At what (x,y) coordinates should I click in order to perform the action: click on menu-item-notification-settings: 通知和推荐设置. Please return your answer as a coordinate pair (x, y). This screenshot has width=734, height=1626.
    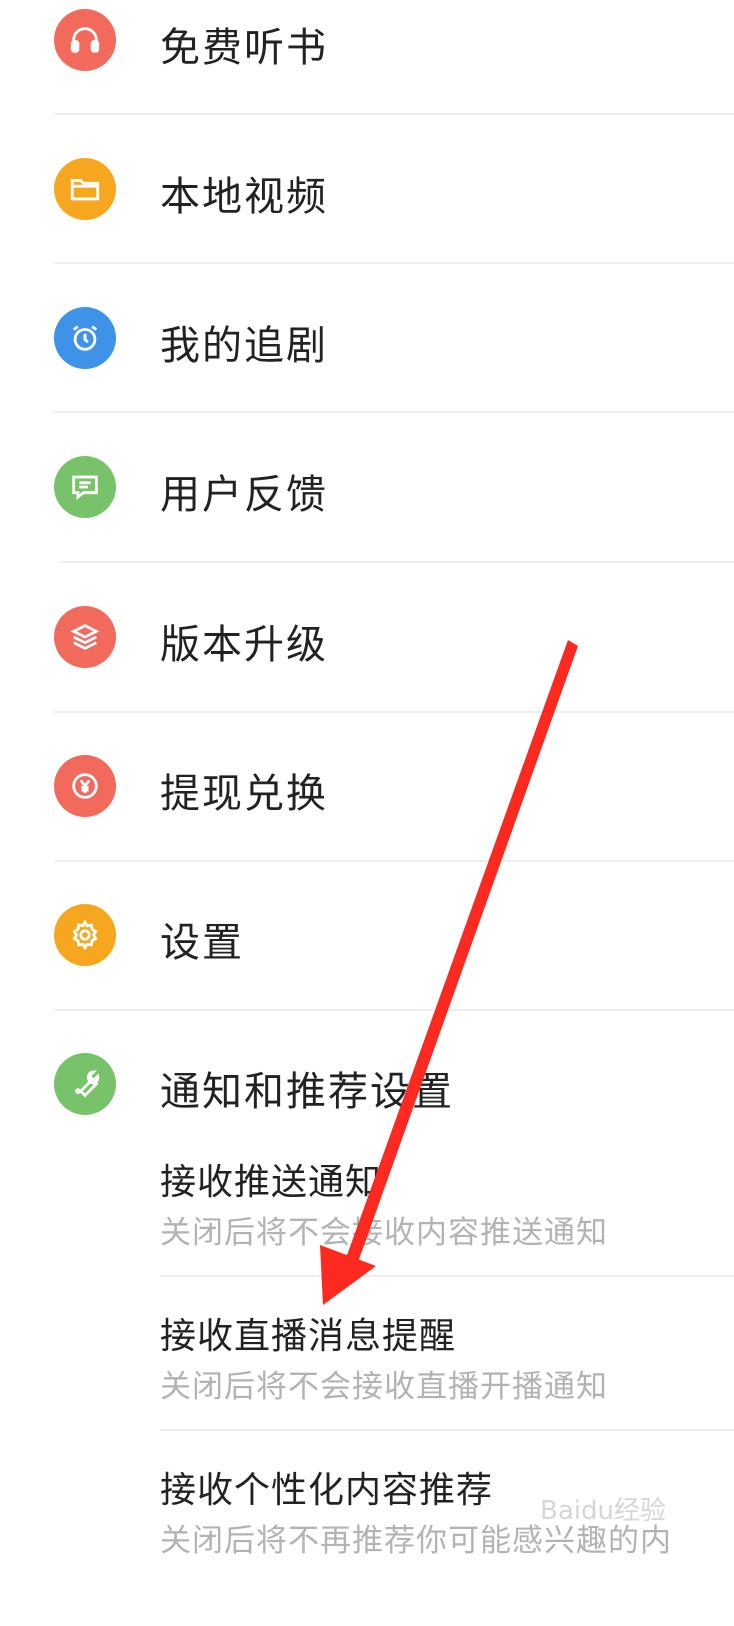
    Looking at the image, I should click on (367, 1083).